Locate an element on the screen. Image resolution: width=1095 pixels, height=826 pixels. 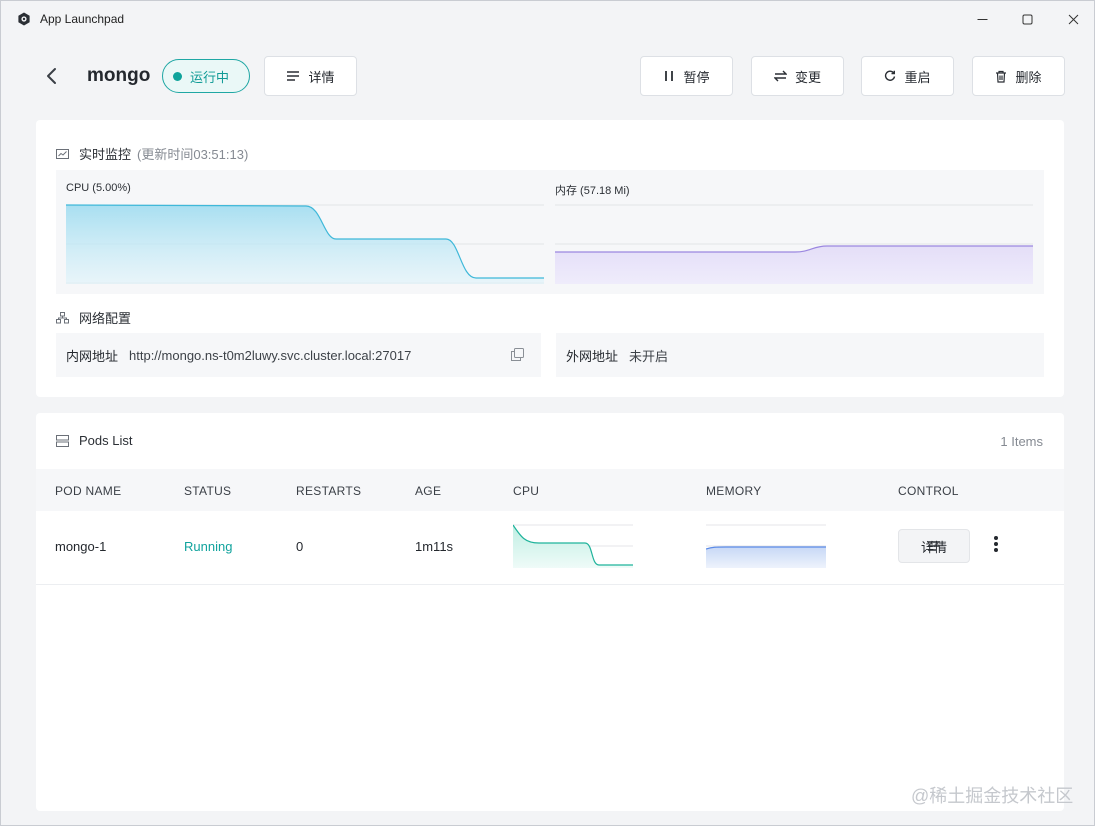
change-button: 变更 is located at coordinates (797, 76).